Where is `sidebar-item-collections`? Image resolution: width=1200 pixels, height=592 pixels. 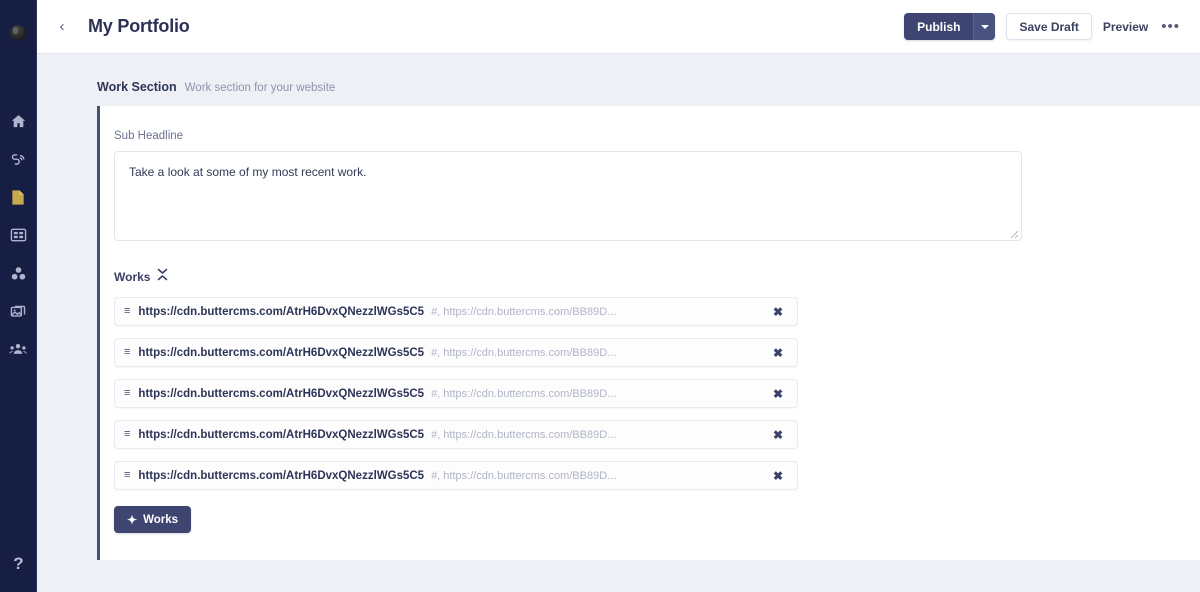 sidebar-item-collections is located at coordinates (18, 235).